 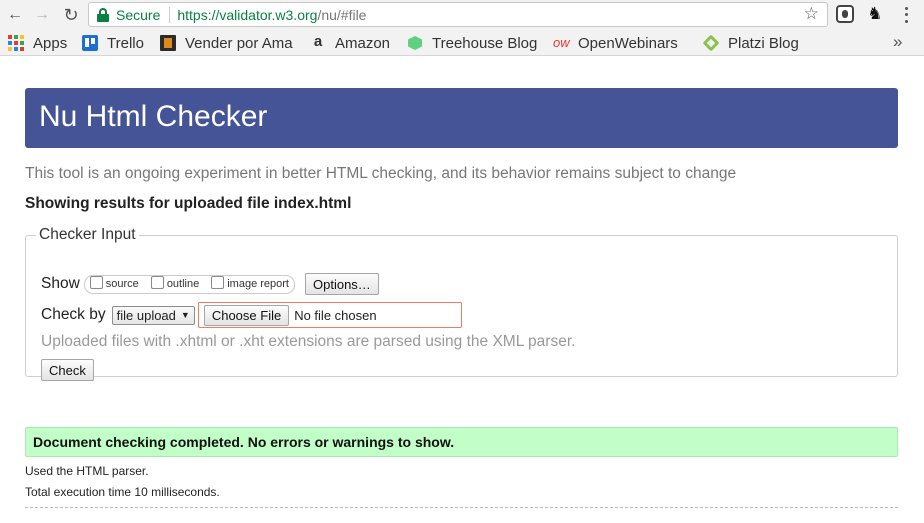 What do you see at coordinates (183, 284) in the screenshot?
I see `outline-label: outline` at bounding box center [183, 284].